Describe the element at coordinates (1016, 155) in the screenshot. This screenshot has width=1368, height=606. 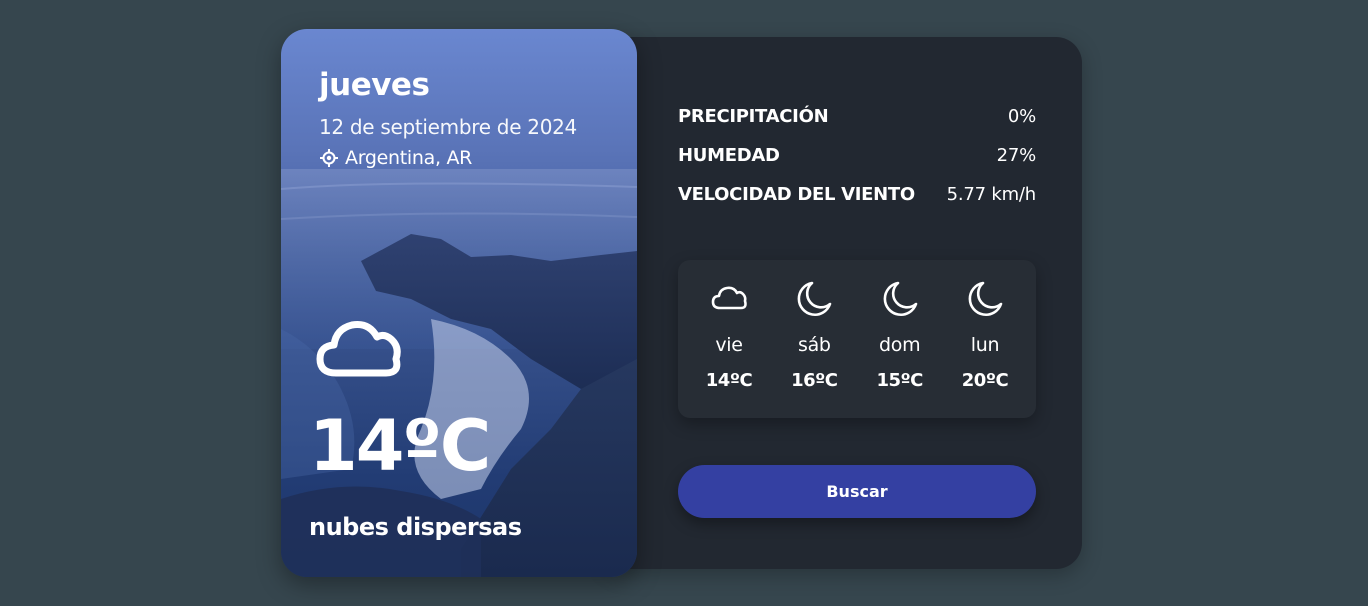
I see `stat-value: 27%` at that location.